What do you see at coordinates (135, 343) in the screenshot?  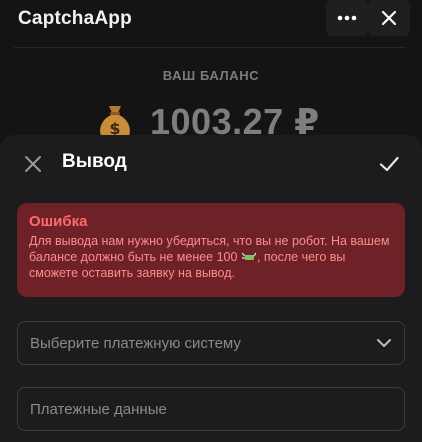 I see `payment-system-placeholder: Выберите платежную систему` at bounding box center [135, 343].